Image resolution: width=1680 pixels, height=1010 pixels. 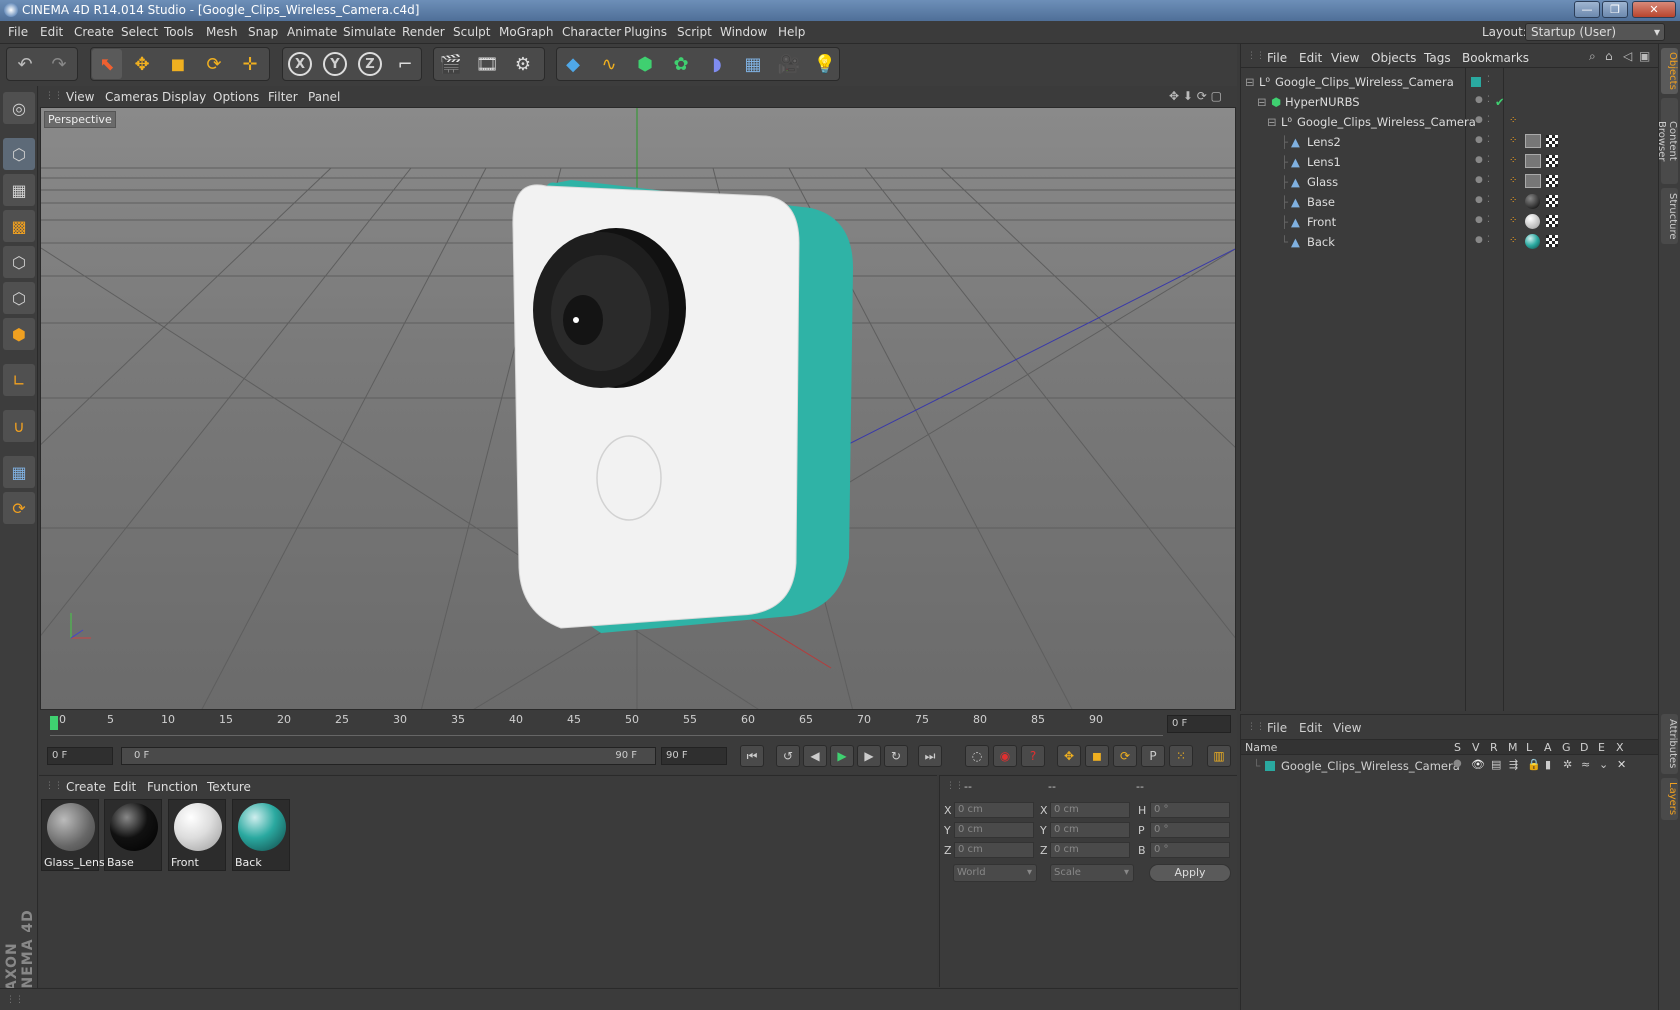 I want to click on rotate-icon: ⟳, so click(x=214, y=64).